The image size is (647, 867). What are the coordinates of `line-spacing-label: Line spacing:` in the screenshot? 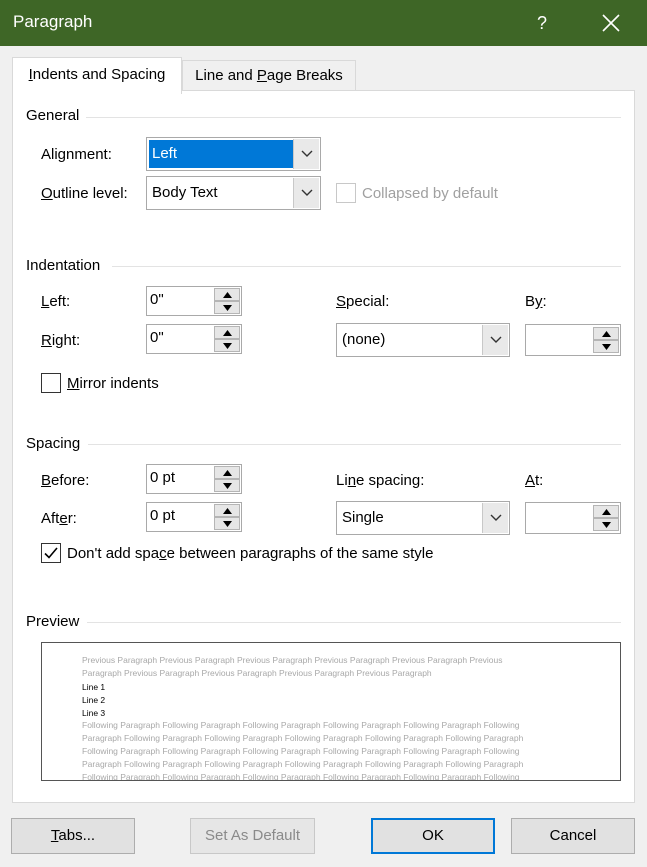 It's located at (380, 480).